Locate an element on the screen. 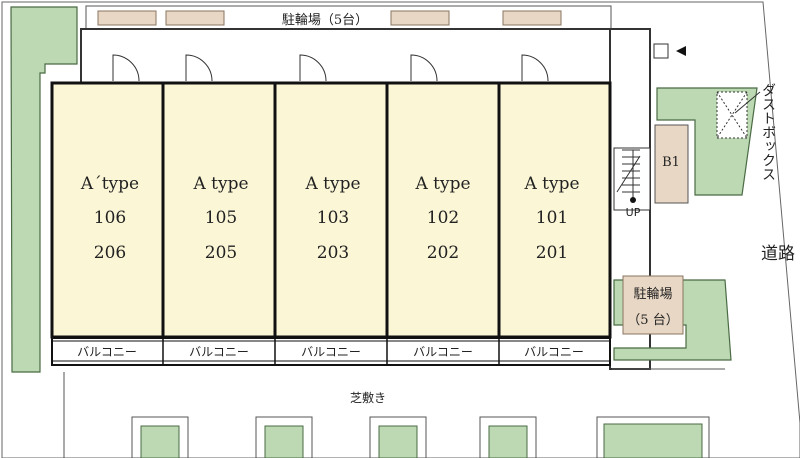 The width and height of the screenshot is (800, 458). meter-box is located at coordinates (661, 51).